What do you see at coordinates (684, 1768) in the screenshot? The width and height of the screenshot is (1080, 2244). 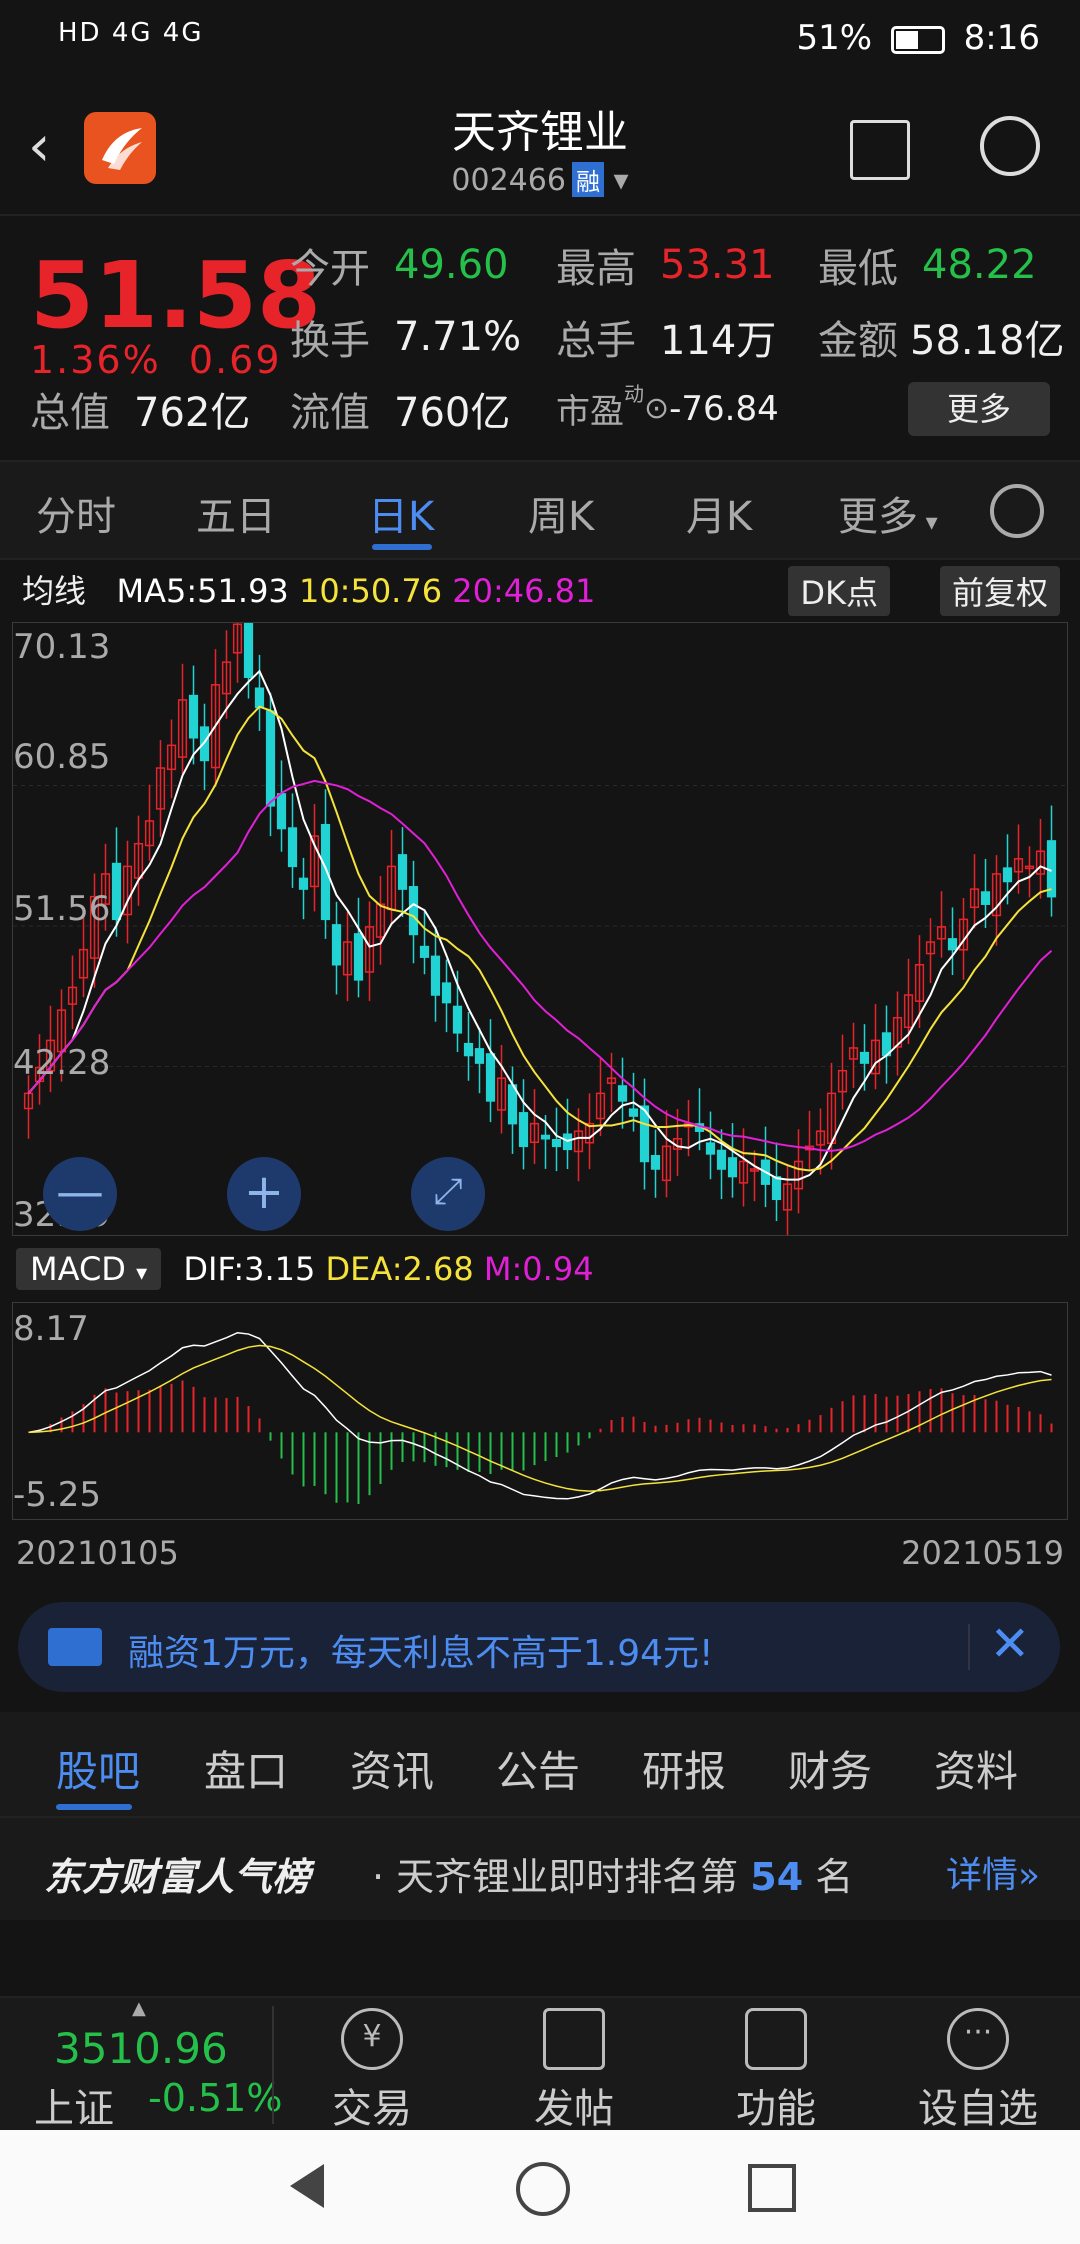 I see `tab-research: 研报` at bounding box center [684, 1768].